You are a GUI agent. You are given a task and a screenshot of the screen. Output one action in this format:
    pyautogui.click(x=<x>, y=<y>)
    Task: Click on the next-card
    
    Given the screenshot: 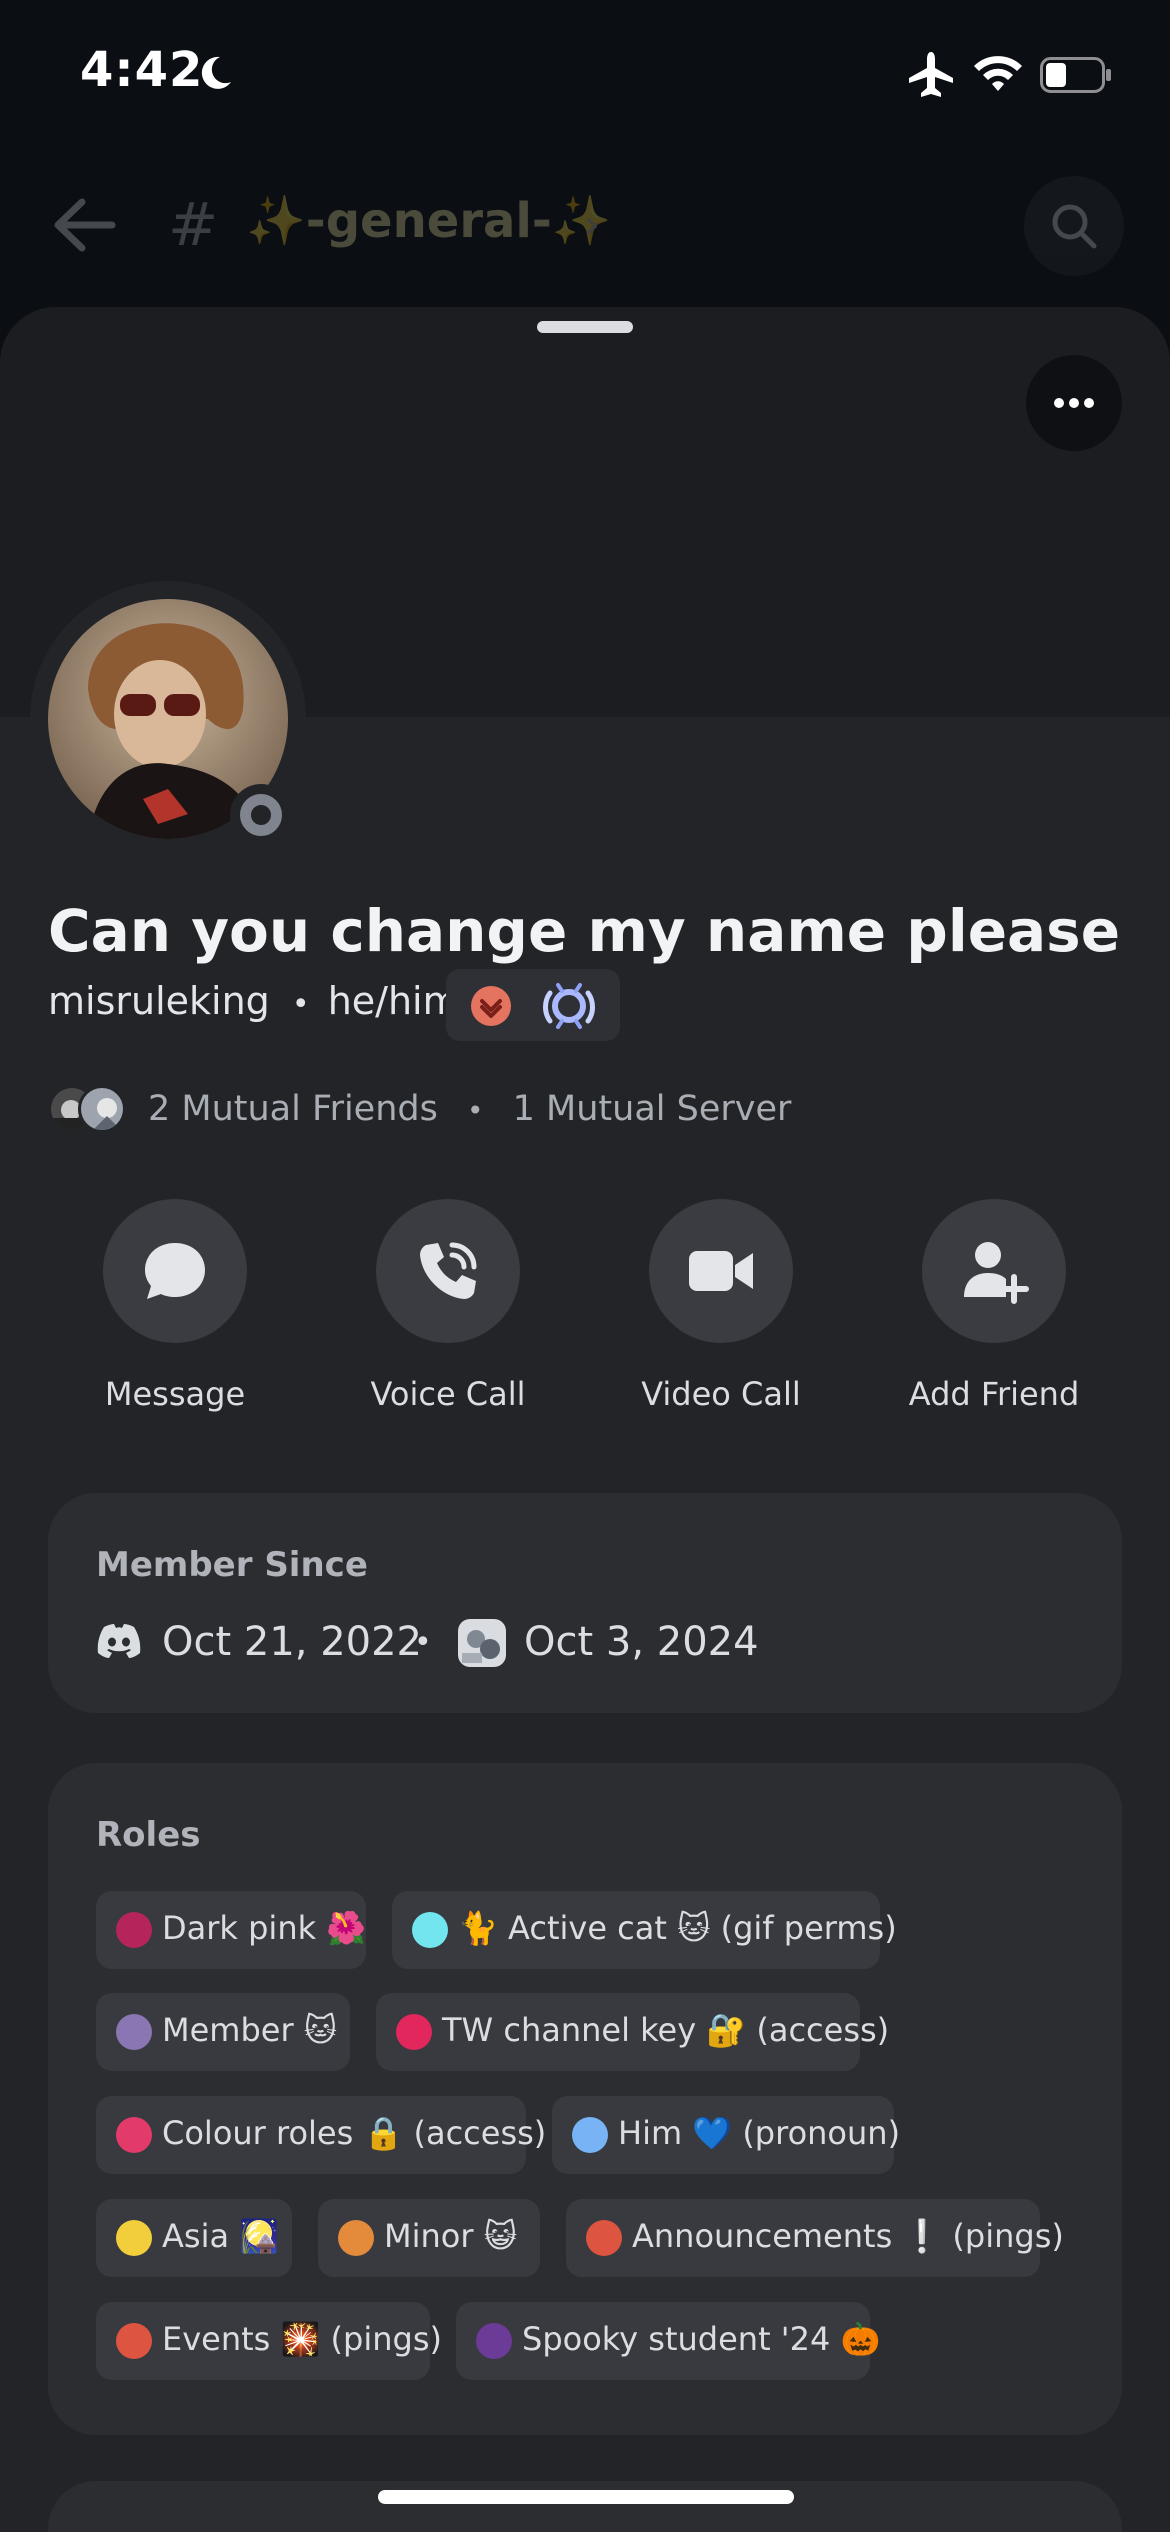 What is the action you would take?
    pyautogui.click(x=585, y=2506)
    